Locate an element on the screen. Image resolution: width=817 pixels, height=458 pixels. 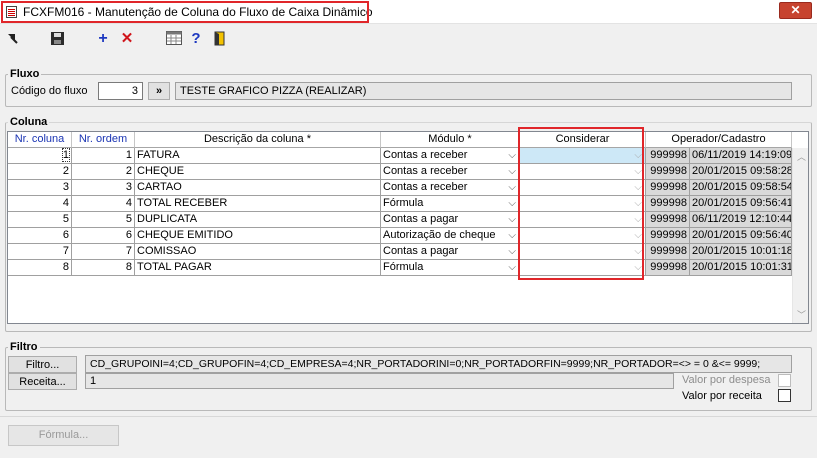
header-descricao: Descrição da coluna * is located at coordinates (258, 140).